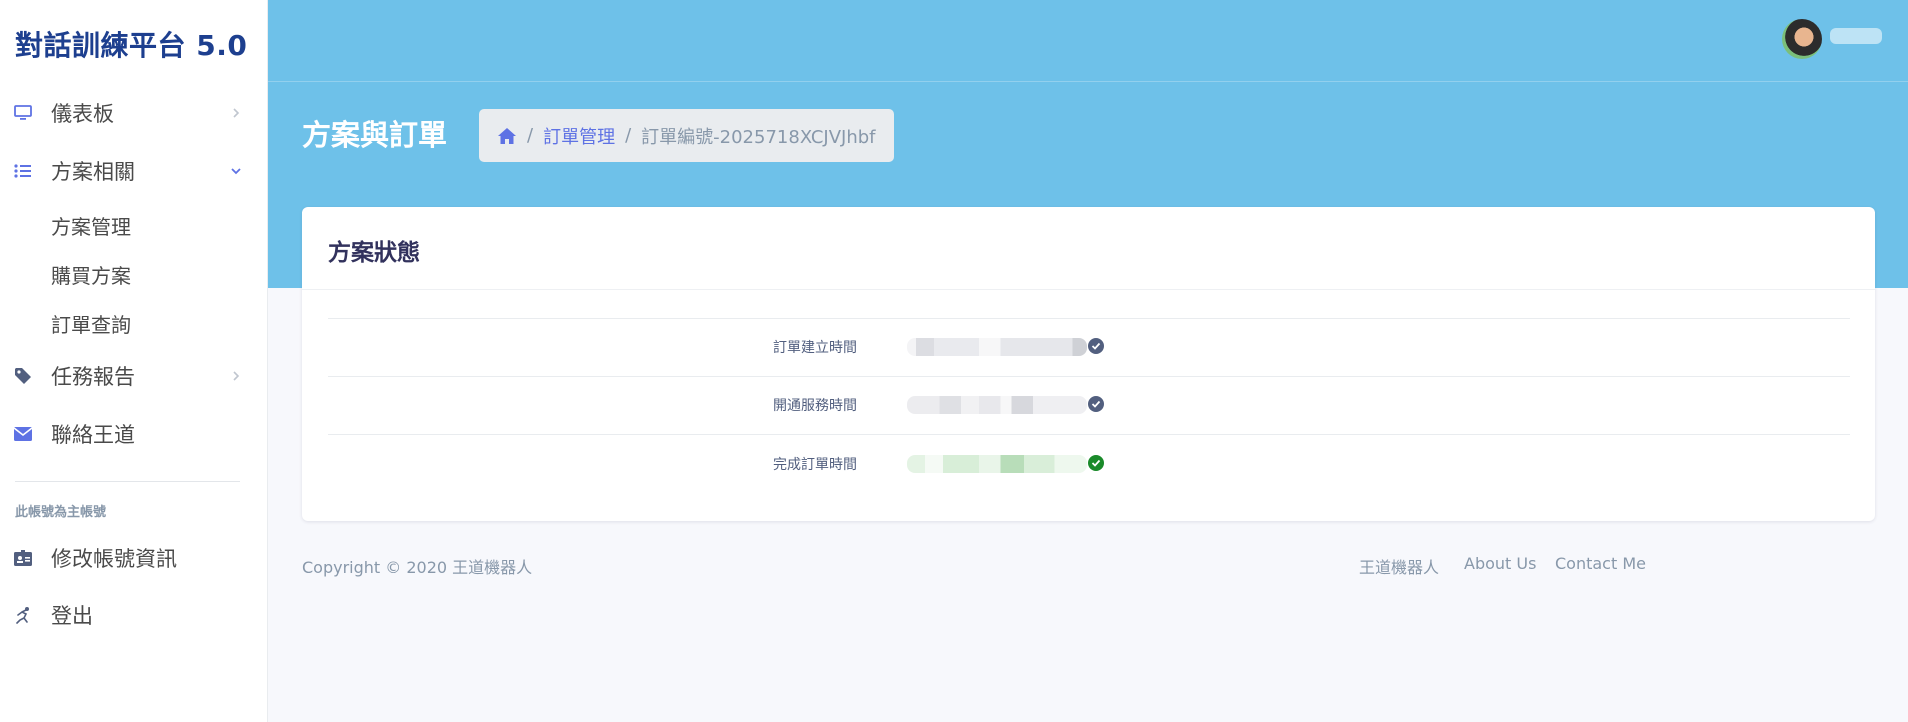 The image size is (1908, 722). I want to click on sidebar-item-contact: 聯絡王道, so click(134, 434).